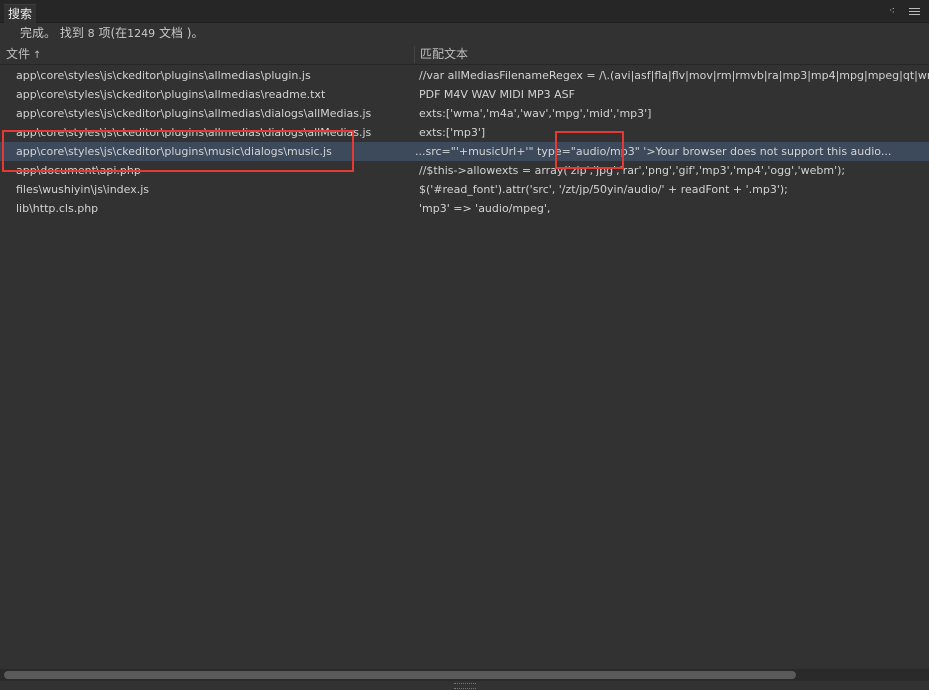 This screenshot has width=929, height=690. What do you see at coordinates (91, 33) in the screenshot?
I see `status-count: 8` at bounding box center [91, 33].